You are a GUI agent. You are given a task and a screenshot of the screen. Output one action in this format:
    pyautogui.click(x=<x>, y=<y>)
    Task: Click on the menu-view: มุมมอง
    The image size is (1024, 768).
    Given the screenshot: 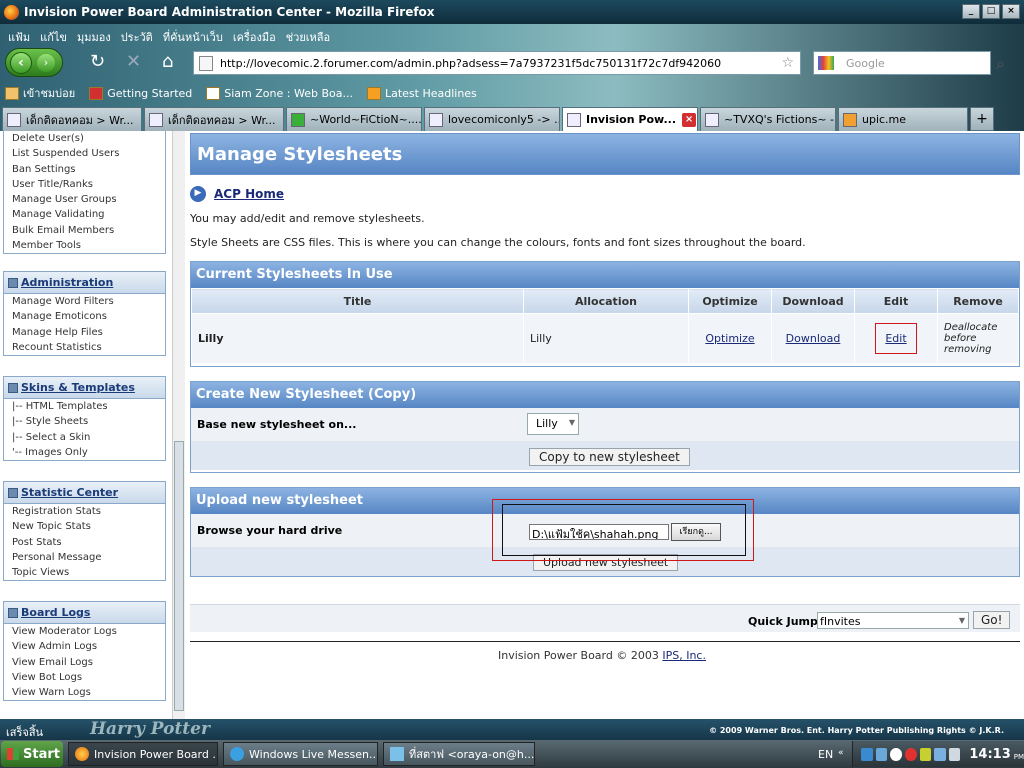 What is the action you would take?
    pyautogui.click(x=95, y=35)
    